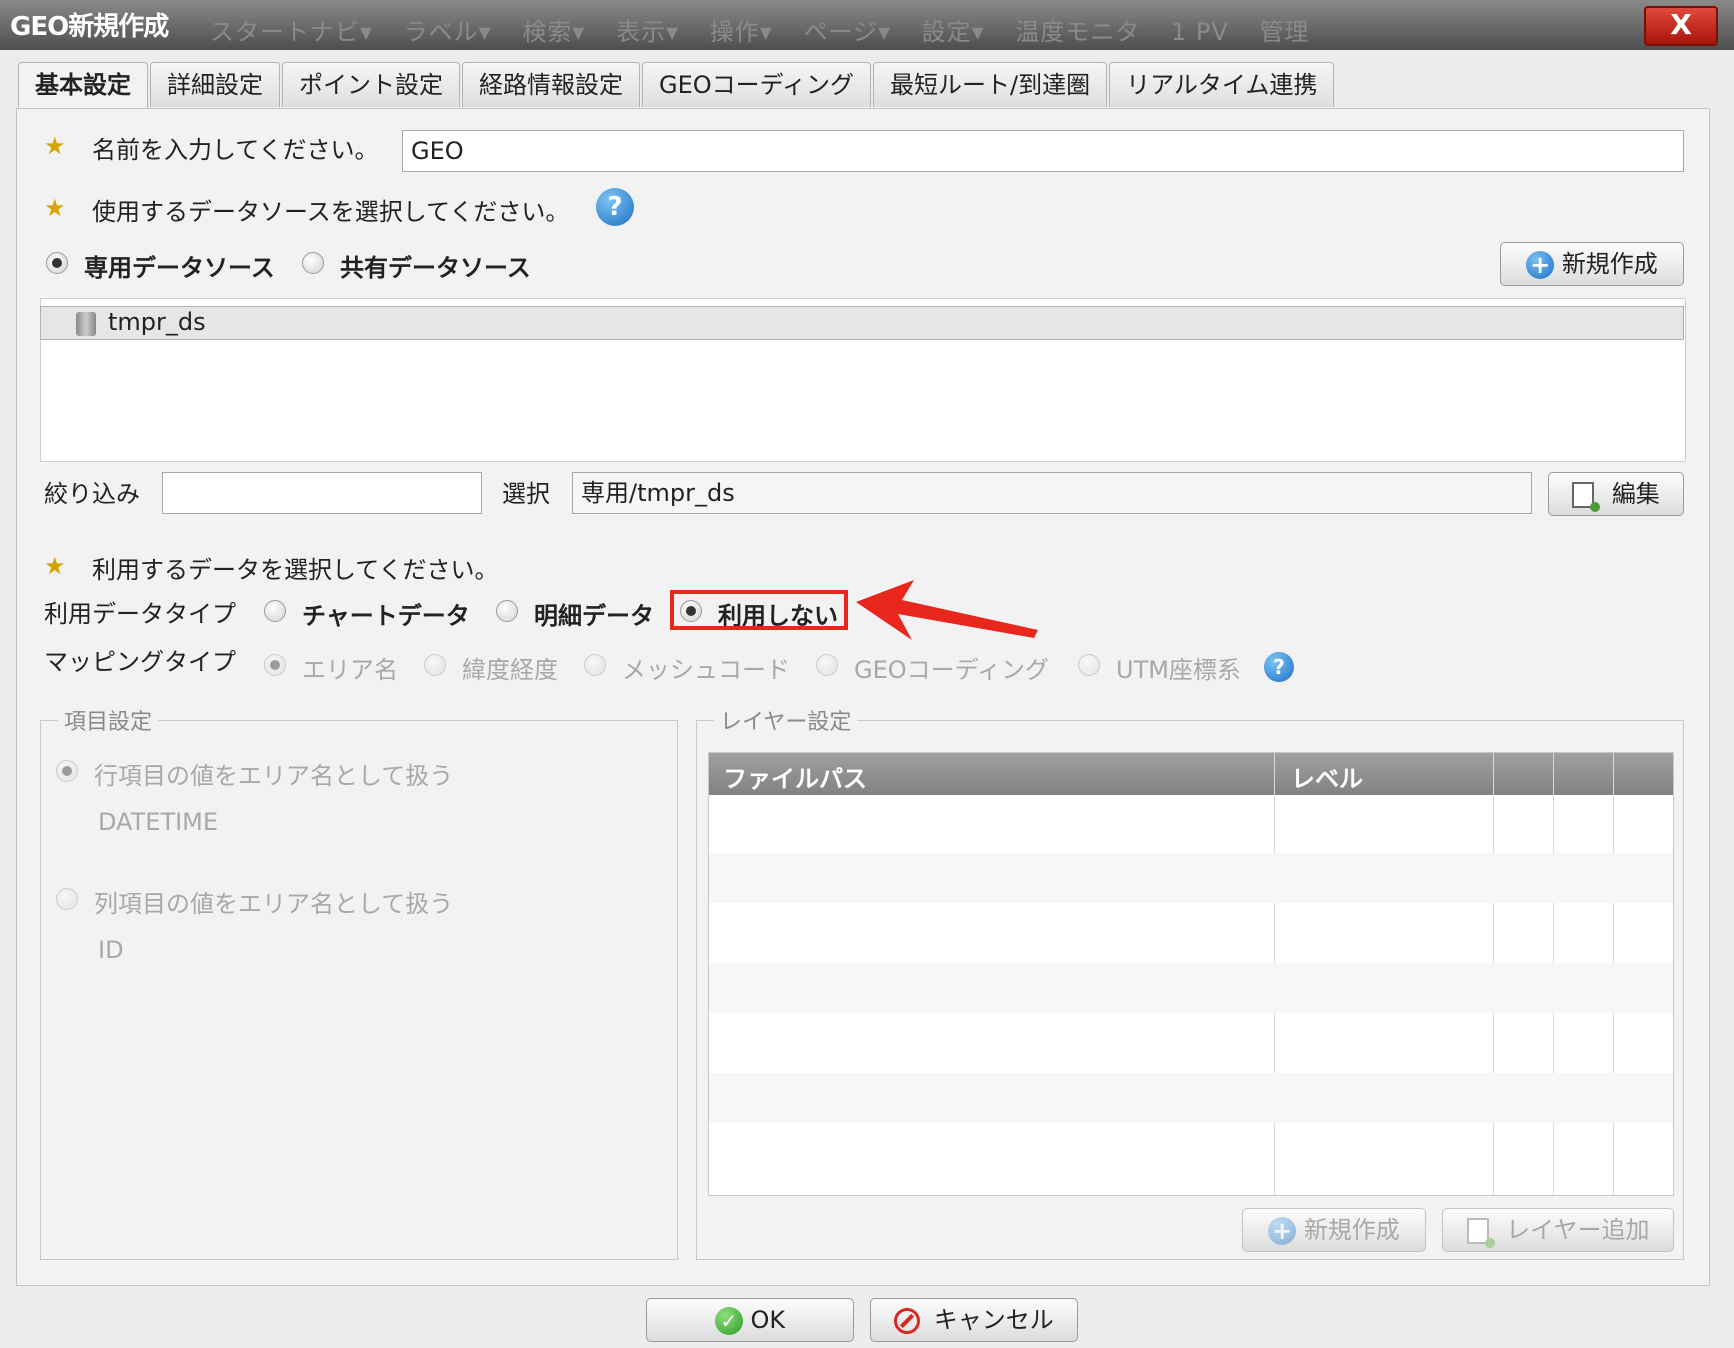  What do you see at coordinates (953, 32) in the screenshot?
I see `bg-menu-item: 設定▾` at bounding box center [953, 32].